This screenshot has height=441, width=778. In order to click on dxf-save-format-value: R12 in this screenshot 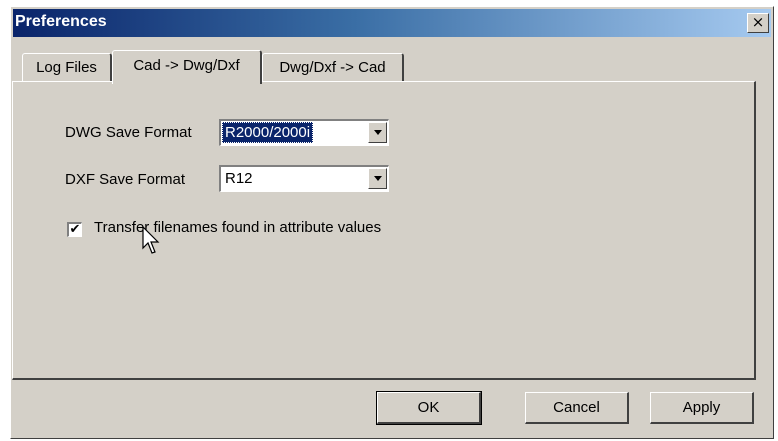, I will do `click(239, 178)`.